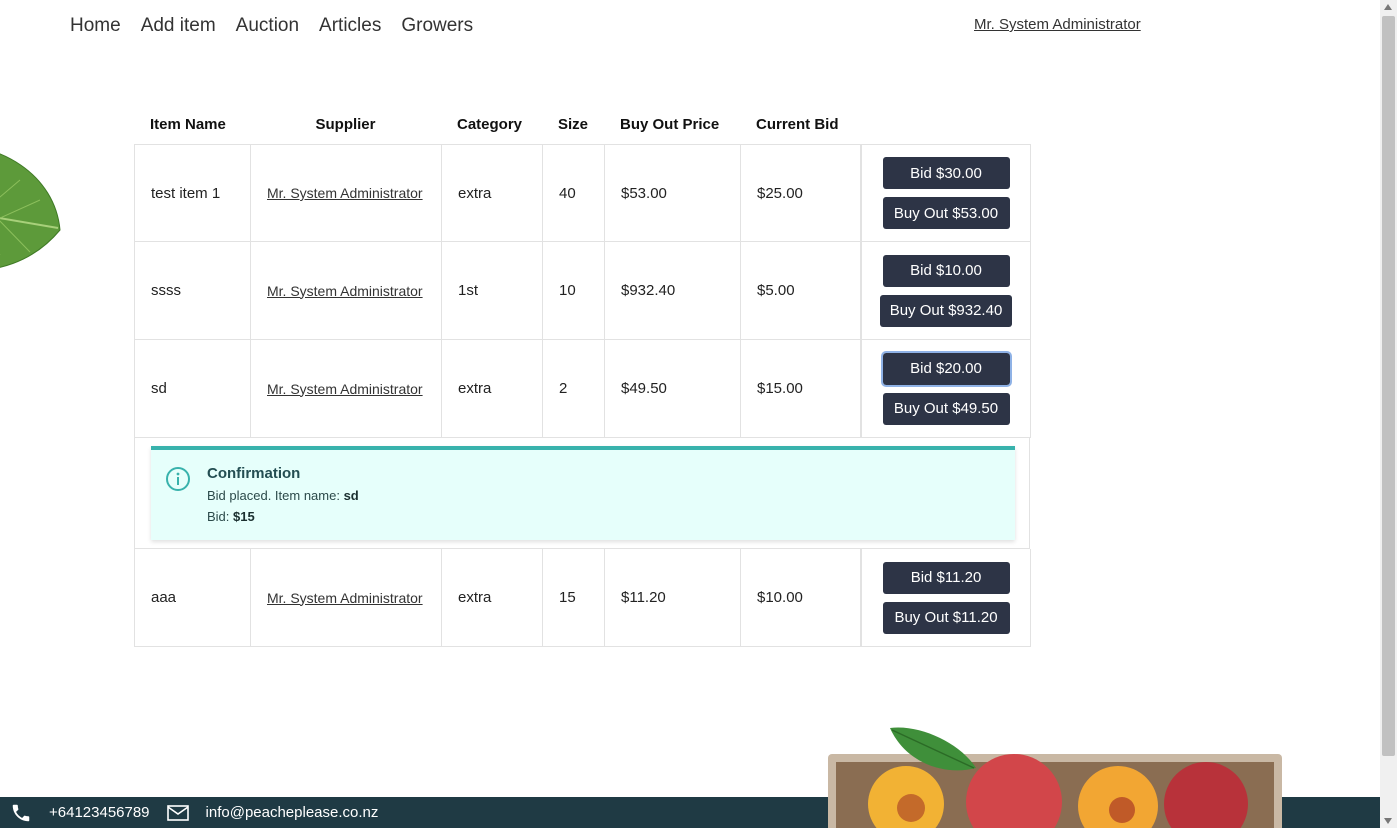 The height and width of the screenshot is (828, 1397). I want to click on leaf-decoration, so click(30, 210).